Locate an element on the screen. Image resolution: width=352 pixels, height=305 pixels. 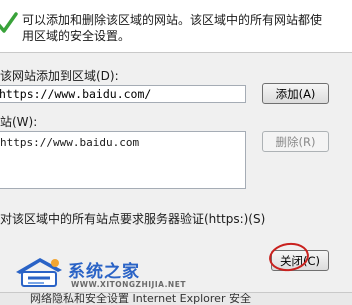
watermark-title: 系统之家 is located at coordinates (104, 272).